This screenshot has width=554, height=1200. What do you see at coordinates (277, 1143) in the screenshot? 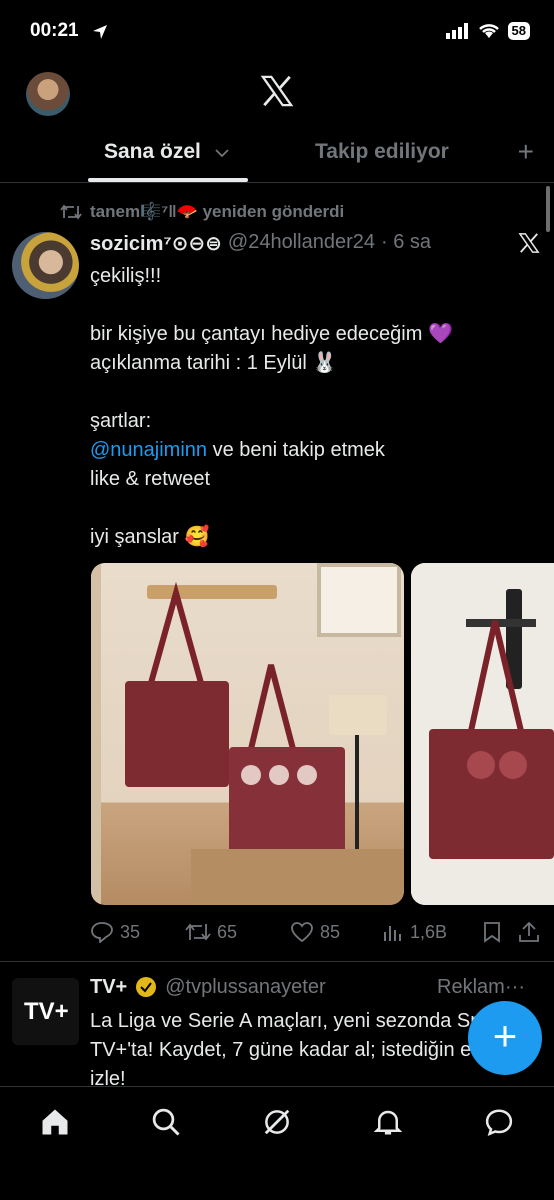
I see `bottom-navigation` at bounding box center [277, 1143].